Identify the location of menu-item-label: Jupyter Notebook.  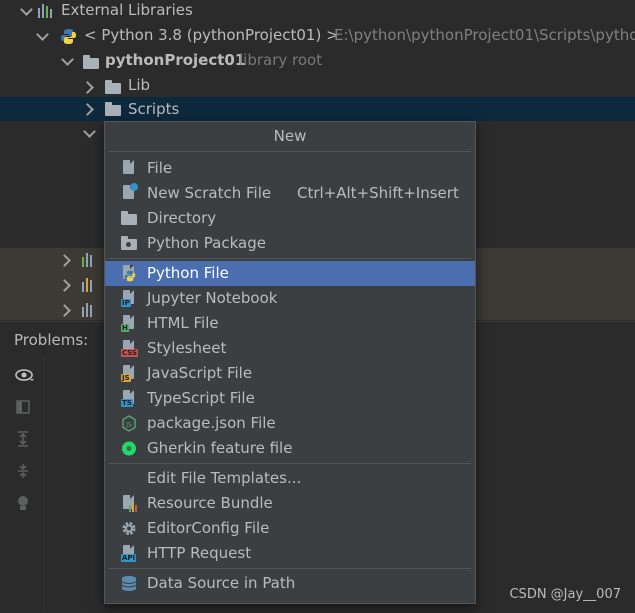
(212, 298).